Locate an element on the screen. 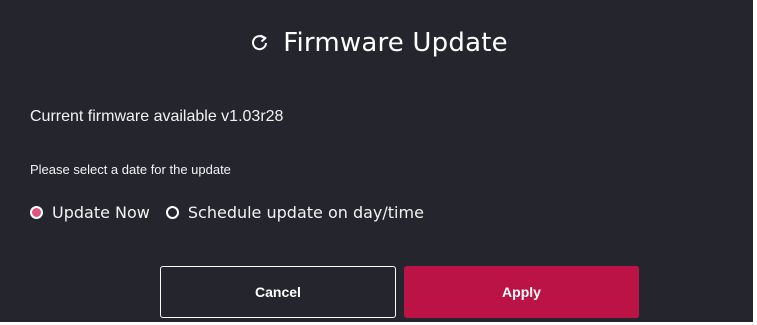  select-date-label: Please select a date for the update is located at coordinates (130, 169).